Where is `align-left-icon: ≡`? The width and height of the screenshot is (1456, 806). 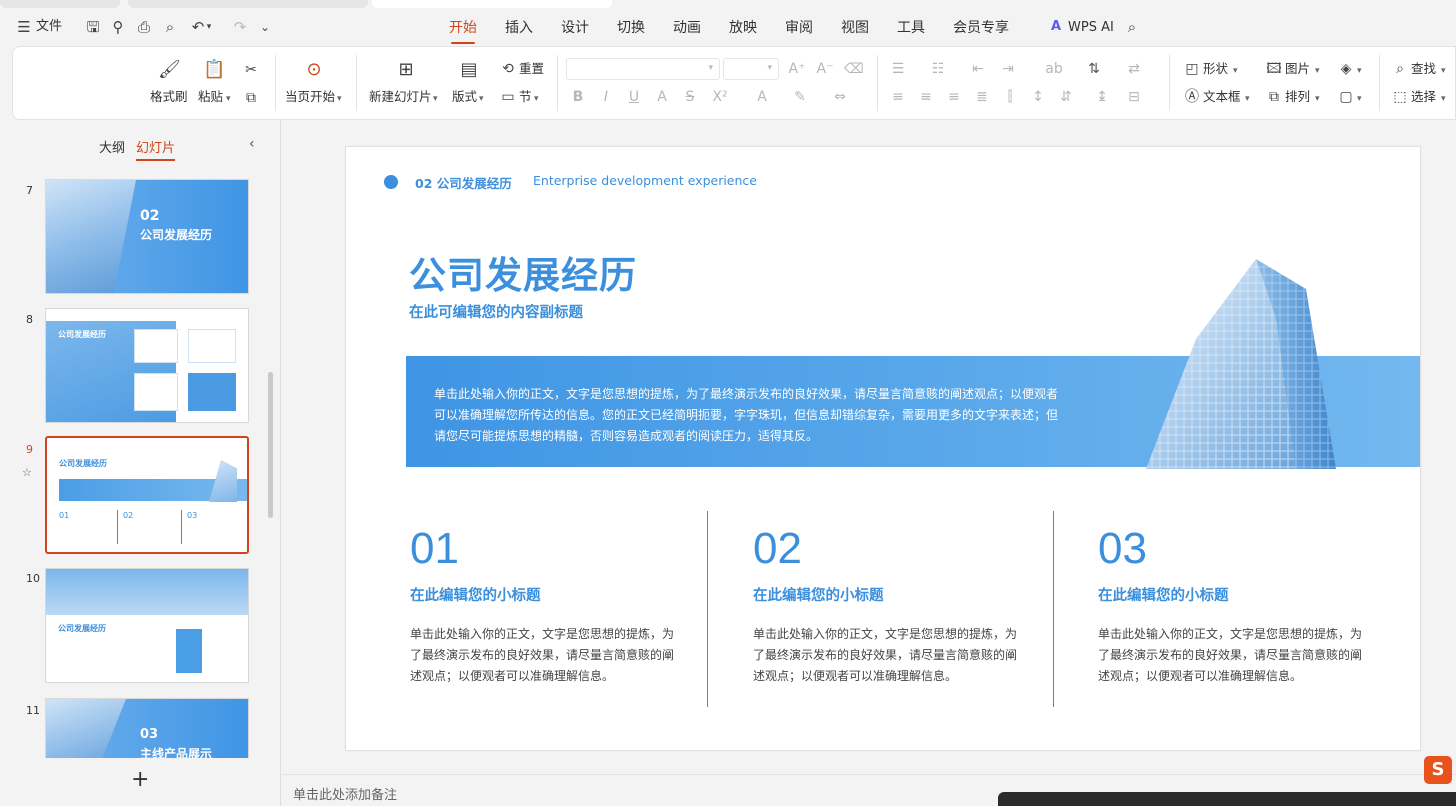
align-left-icon: ≡ is located at coordinates (898, 97).